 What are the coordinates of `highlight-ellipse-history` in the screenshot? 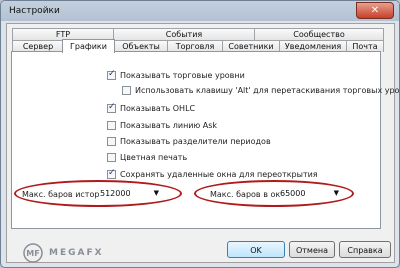 It's located at (98, 193).